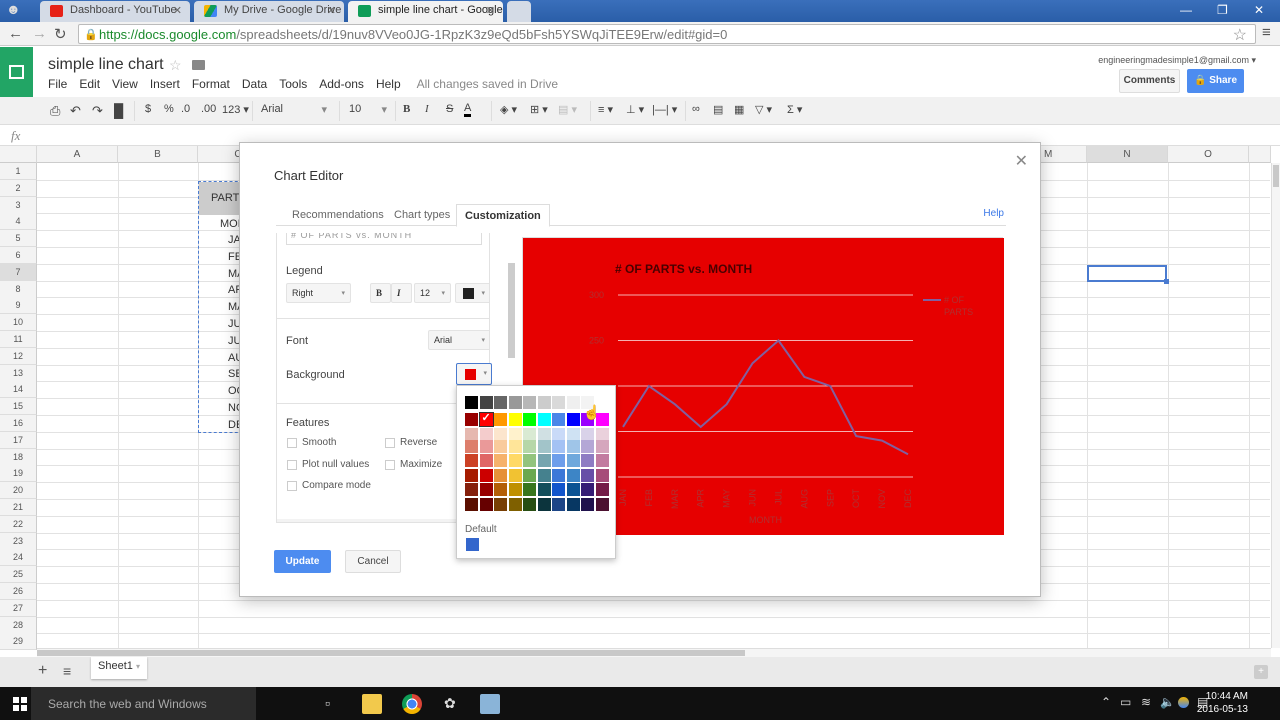 The width and height of the screenshot is (1280, 720). What do you see at coordinates (567, 109) in the screenshot?
I see `merge-cells-icon: ▤ ▾` at bounding box center [567, 109].